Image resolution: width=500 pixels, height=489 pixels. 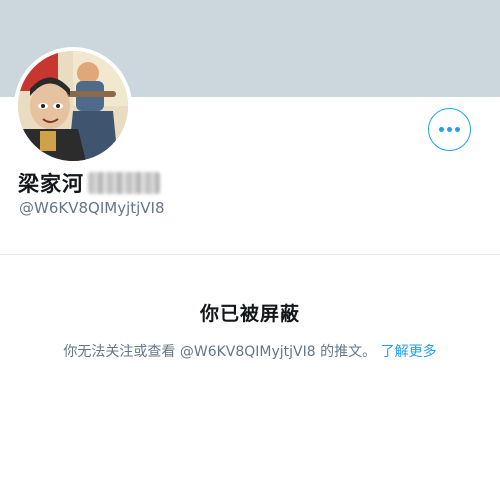 What do you see at coordinates (250, 254) in the screenshot?
I see `divider` at bounding box center [250, 254].